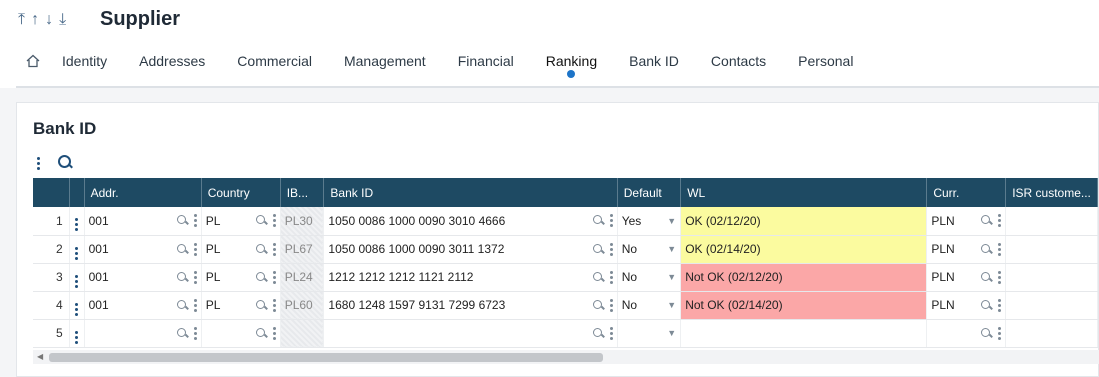  What do you see at coordinates (804, 192) in the screenshot?
I see `column-header-wl: WL` at bounding box center [804, 192].